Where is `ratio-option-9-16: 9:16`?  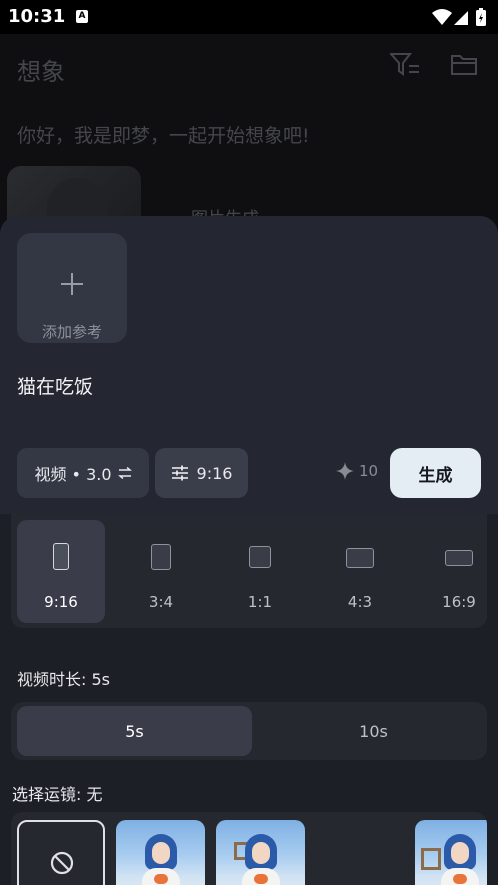
ratio-option-9-16: 9:16 is located at coordinates (61, 571).